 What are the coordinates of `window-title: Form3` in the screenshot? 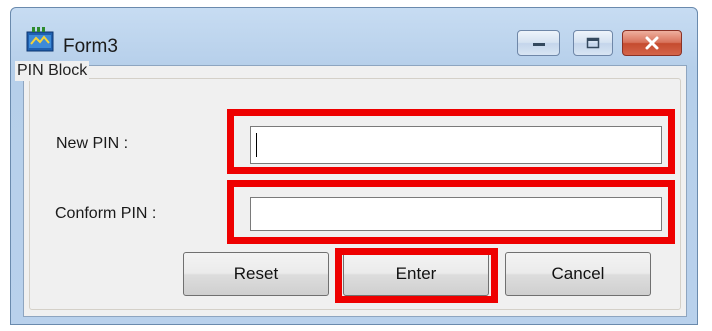 It's located at (90, 46).